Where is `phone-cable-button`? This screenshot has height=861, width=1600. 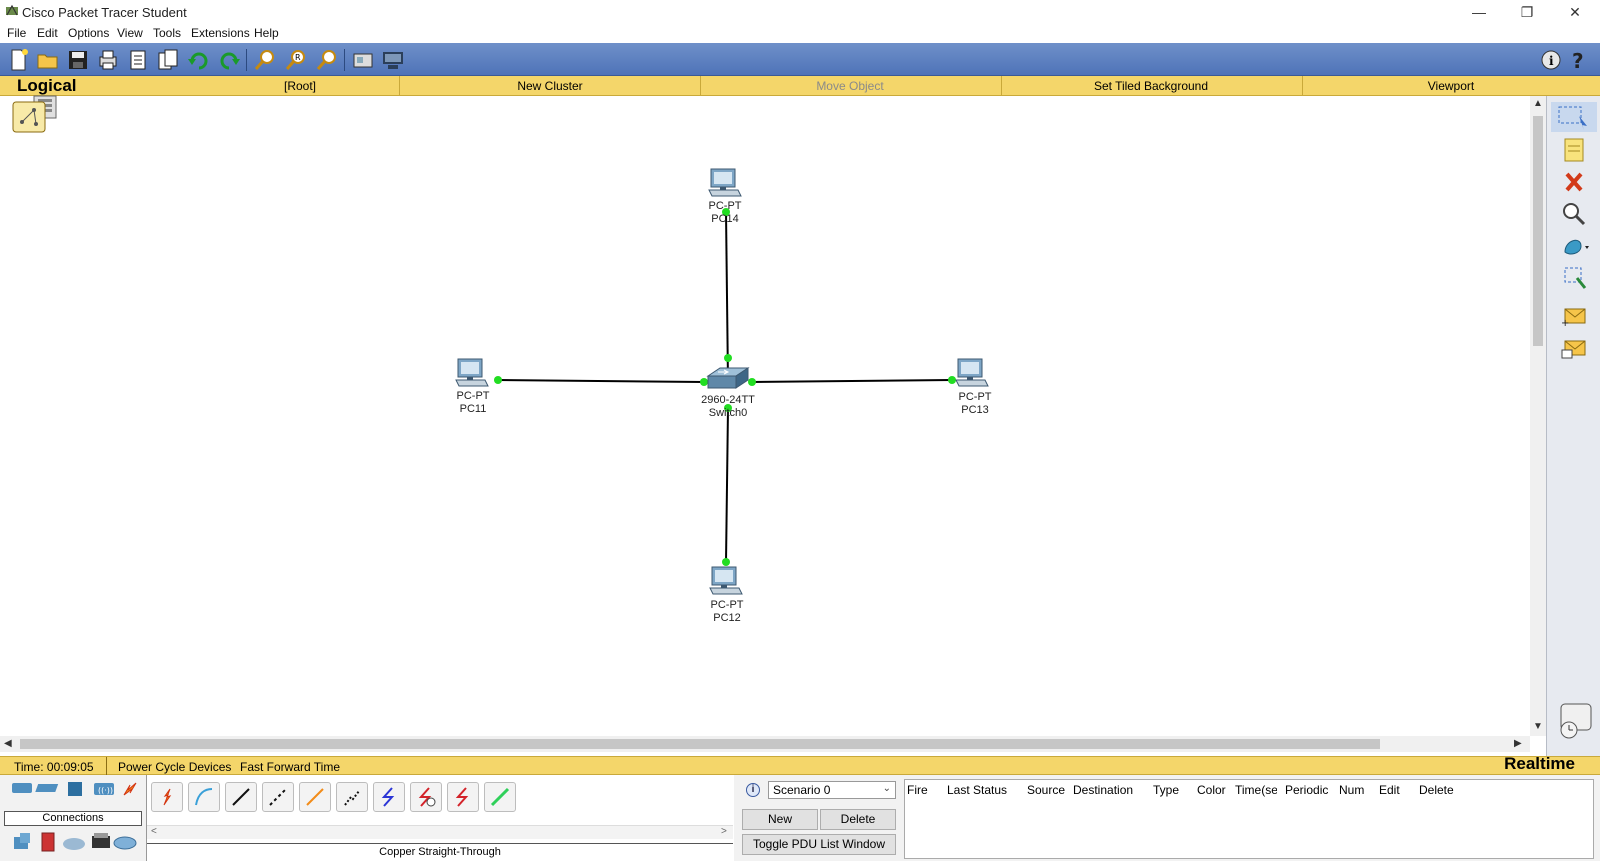 phone-cable-button is located at coordinates (352, 797).